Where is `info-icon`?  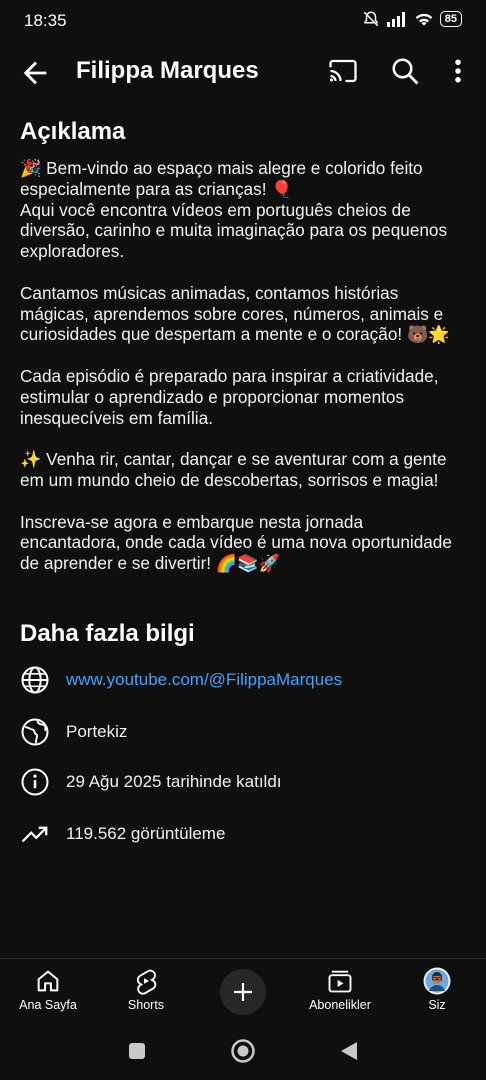
info-icon is located at coordinates (35, 782).